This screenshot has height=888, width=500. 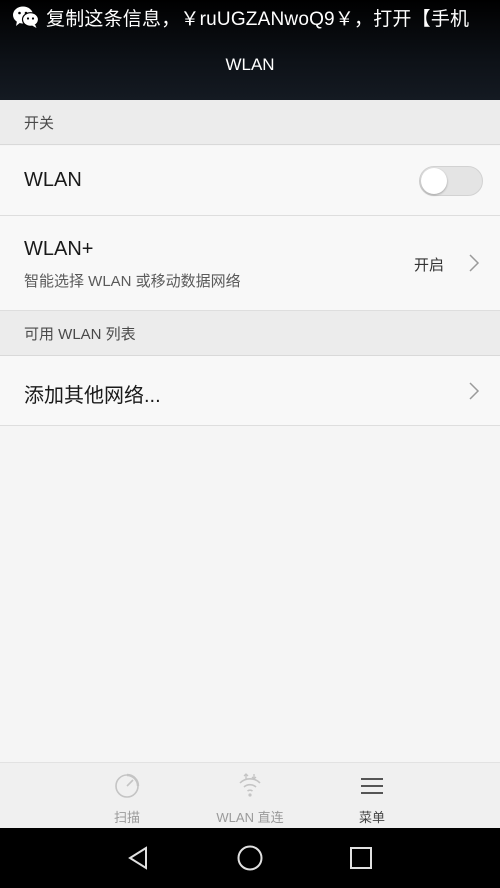 I want to click on menu-icon, so click(x=372, y=786).